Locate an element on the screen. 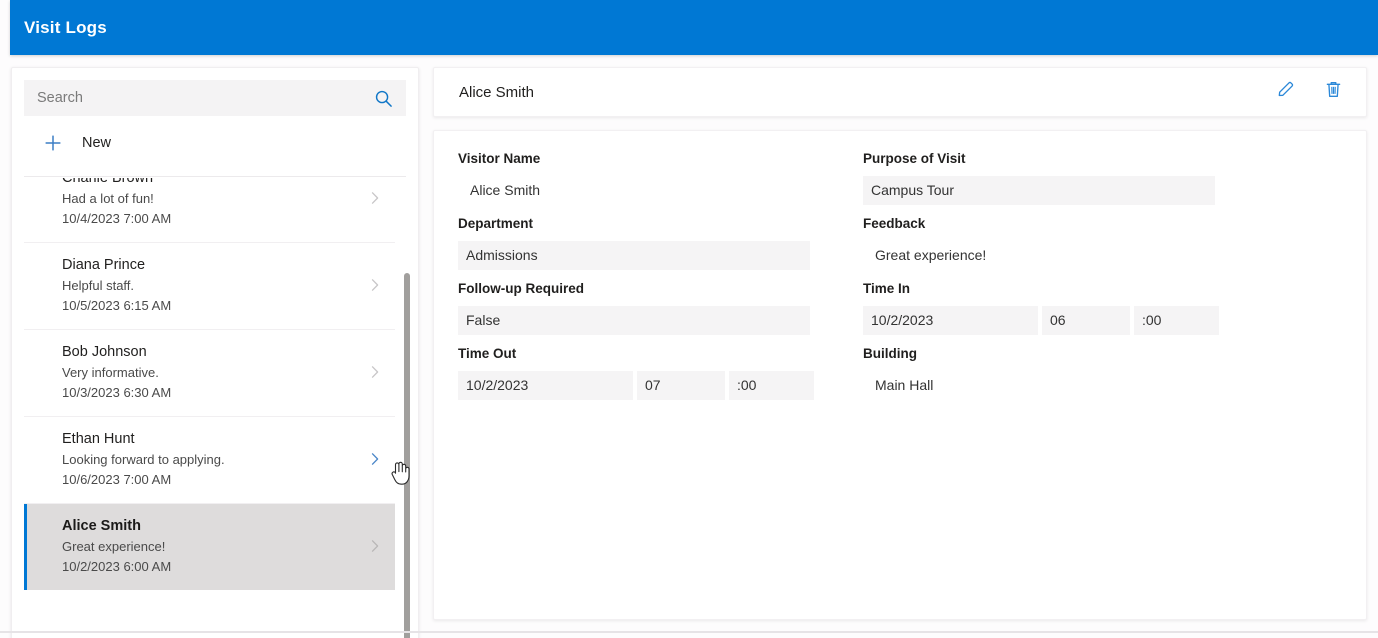  list-scrollbar-track is located at coordinates (407, 408).